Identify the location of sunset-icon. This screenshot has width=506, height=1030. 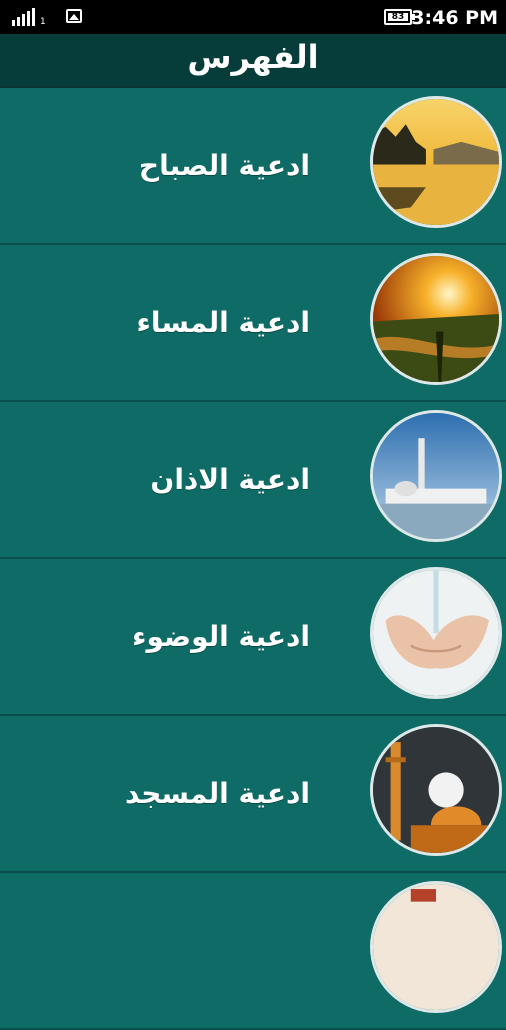
(436, 319).